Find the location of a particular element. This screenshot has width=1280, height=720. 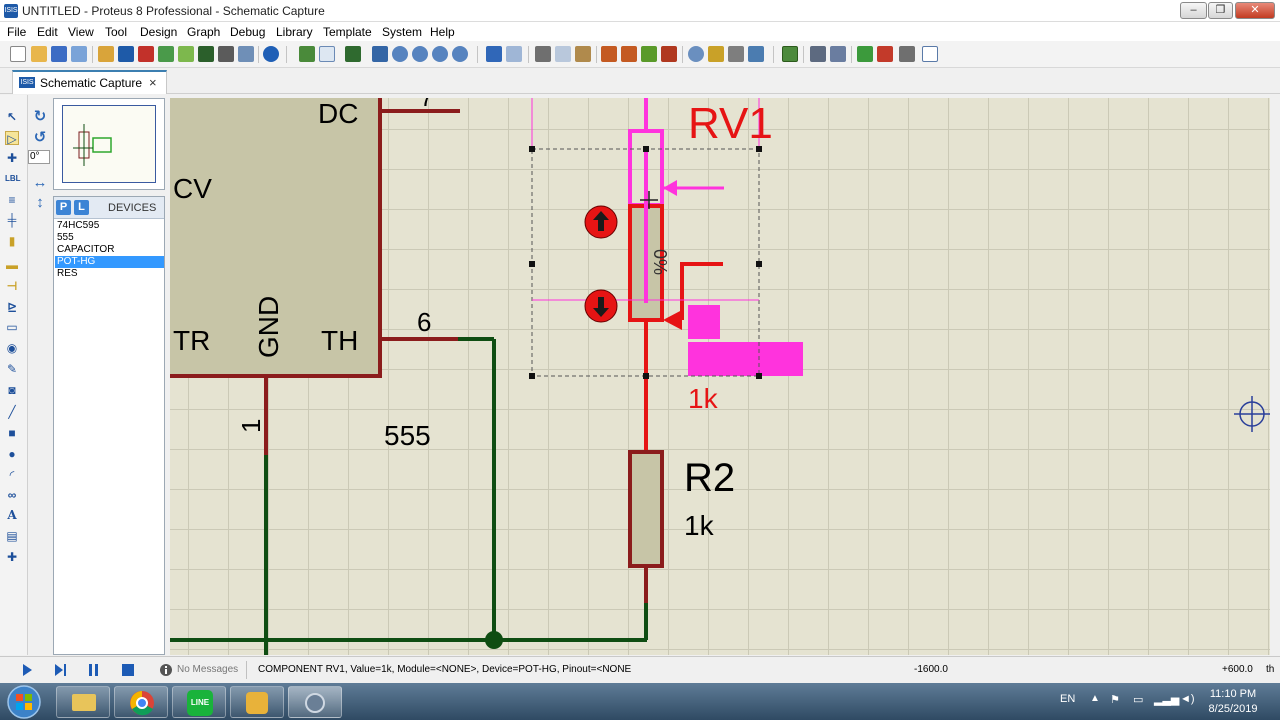

menu-system: System is located at coordinates (402, 32).